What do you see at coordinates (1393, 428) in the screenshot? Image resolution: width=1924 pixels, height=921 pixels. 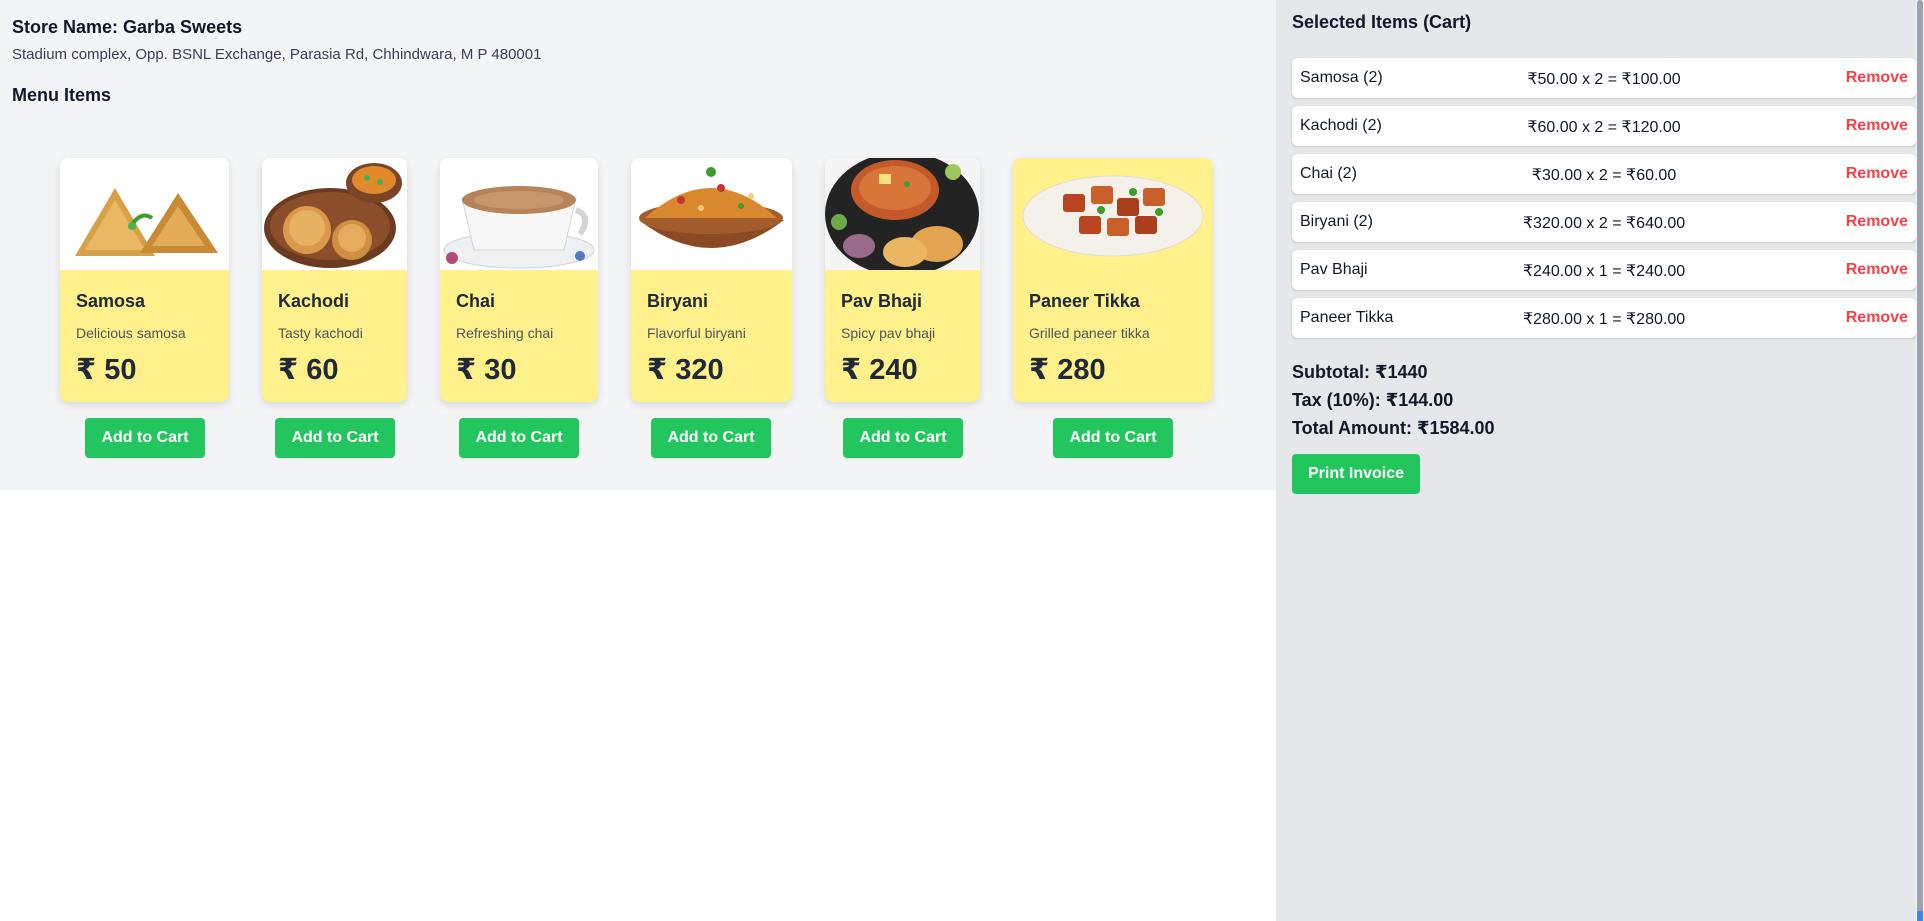 I see `total-amount: Total Amount: ₹1584.00` at bounding box center [1393, 428].